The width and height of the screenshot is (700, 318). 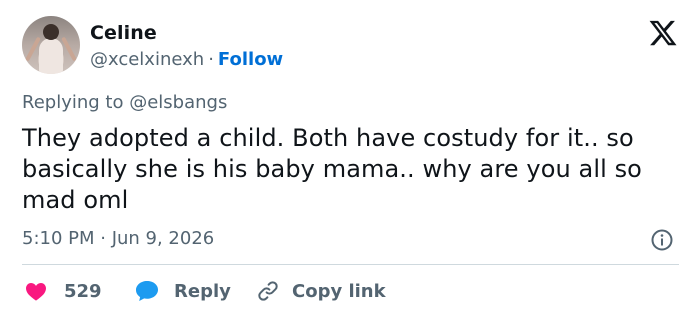 I want to click on like-button: 529, so click(x=63, y=291).